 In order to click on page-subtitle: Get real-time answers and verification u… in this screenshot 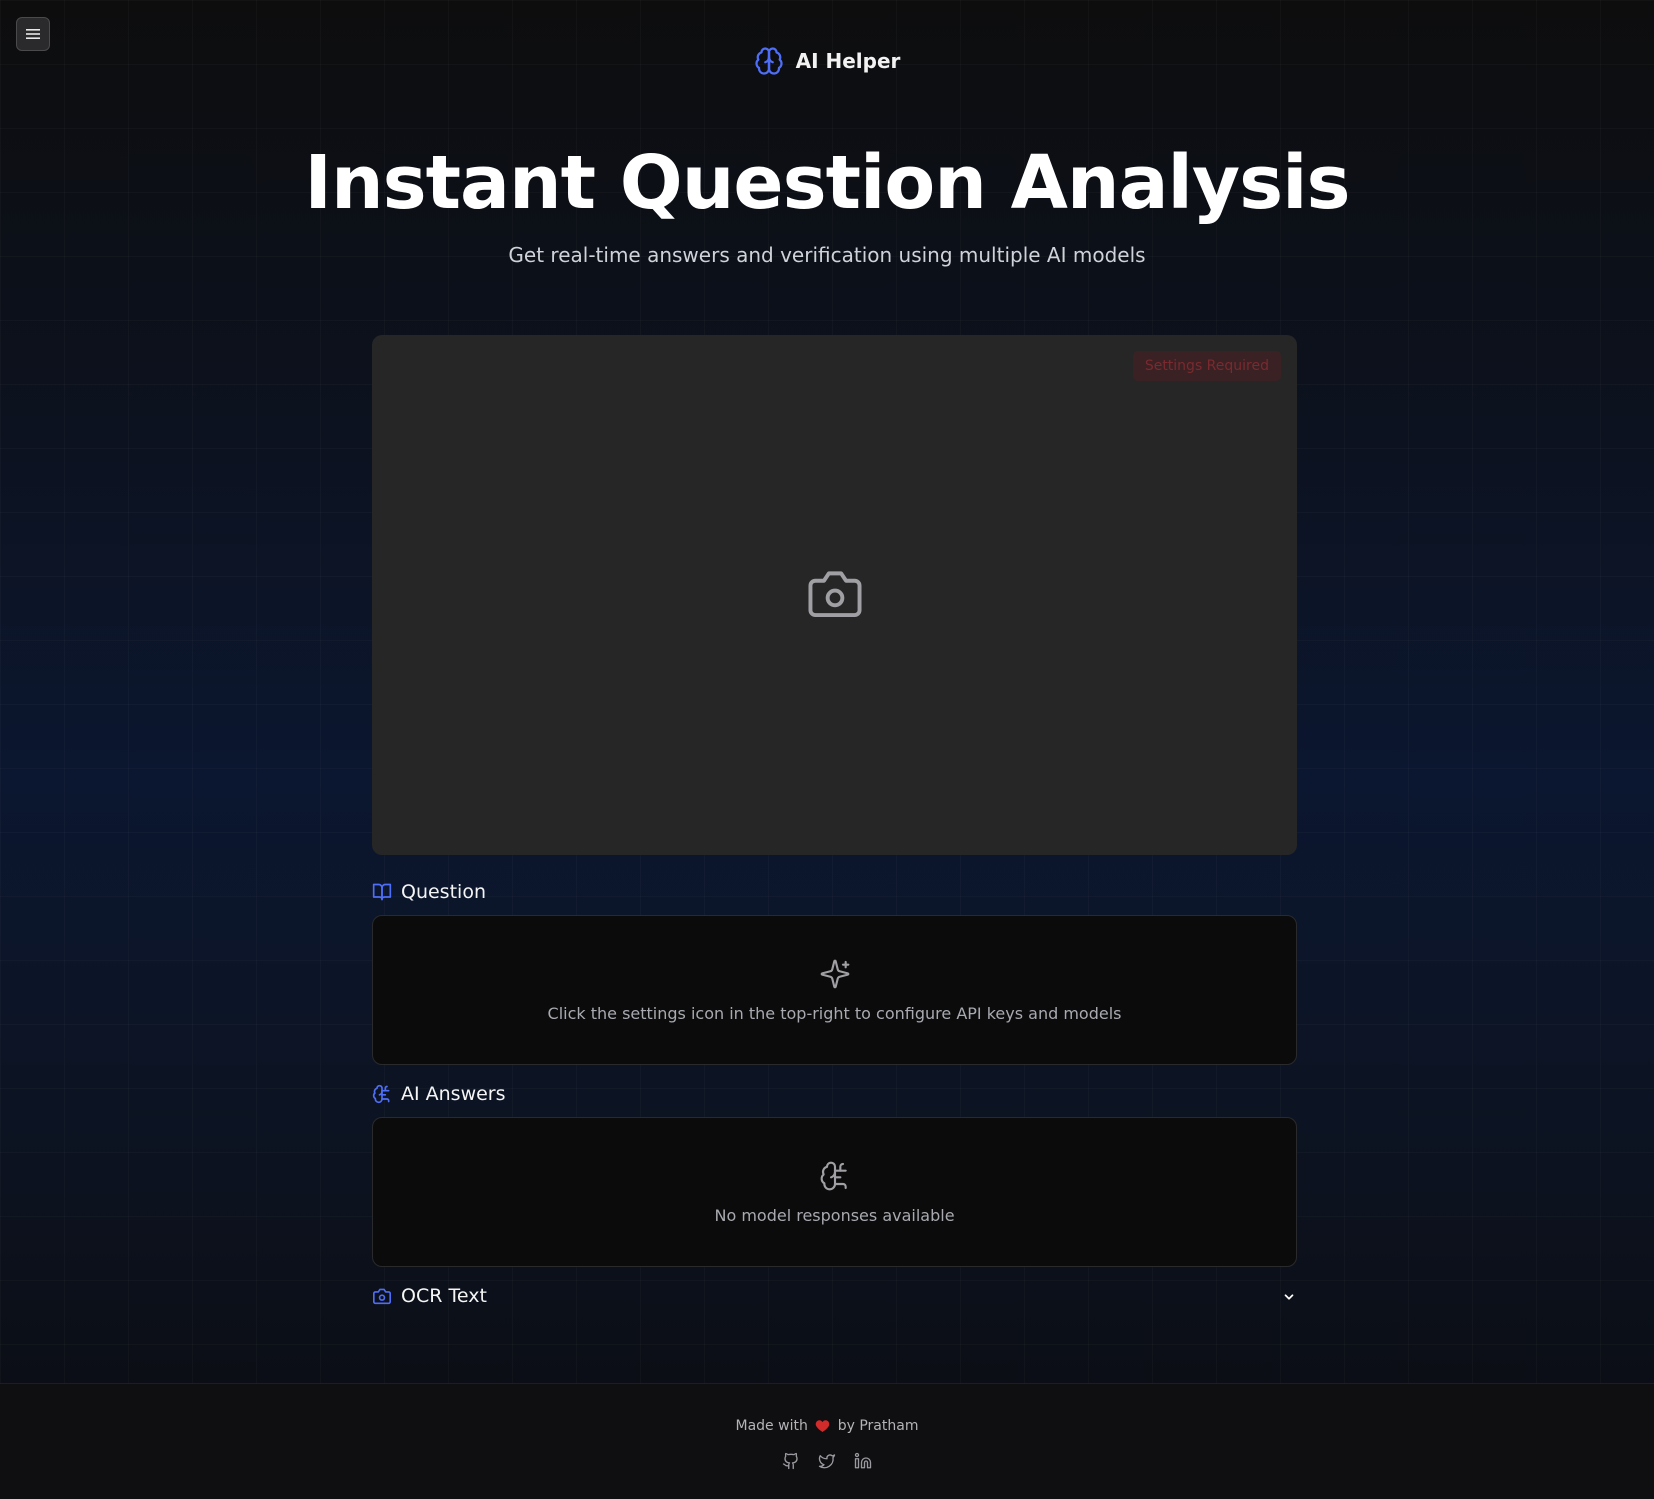, I will do `click(827, 255)`.